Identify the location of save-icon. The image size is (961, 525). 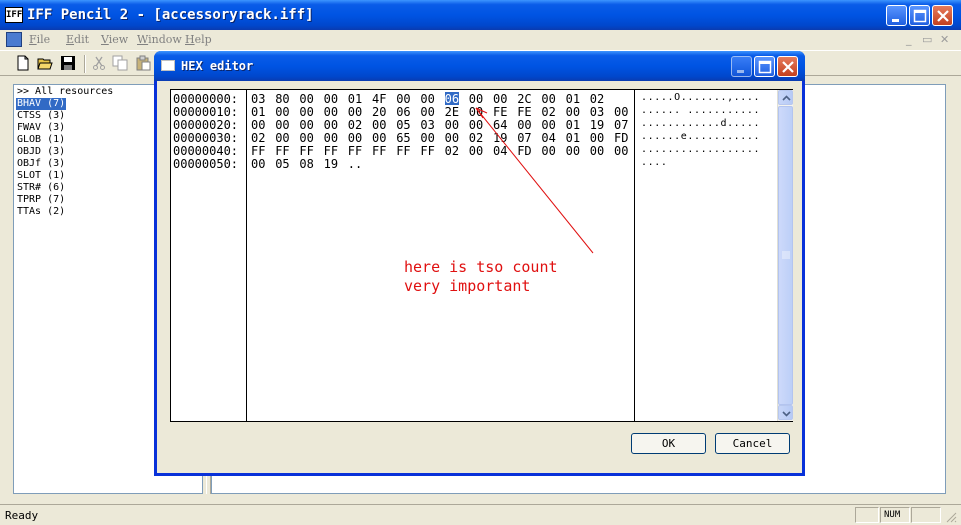
(68, 63).